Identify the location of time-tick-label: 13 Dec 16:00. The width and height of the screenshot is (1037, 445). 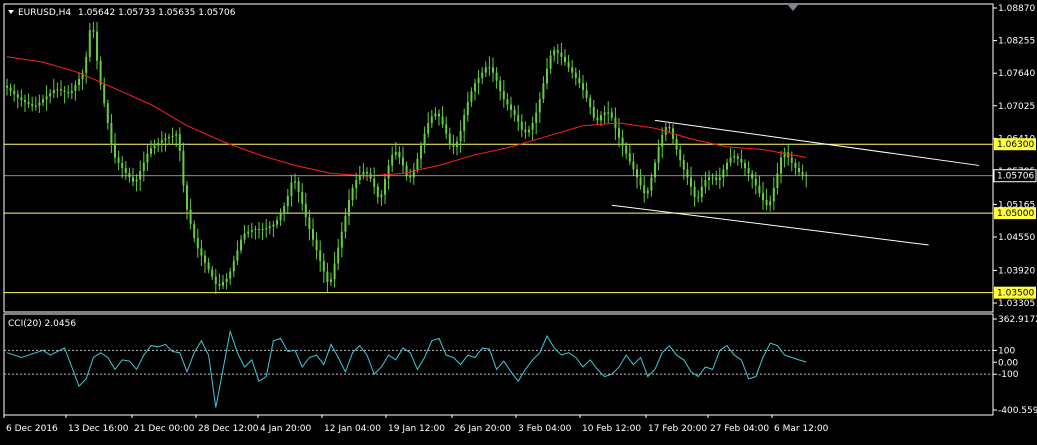
(98, 429).